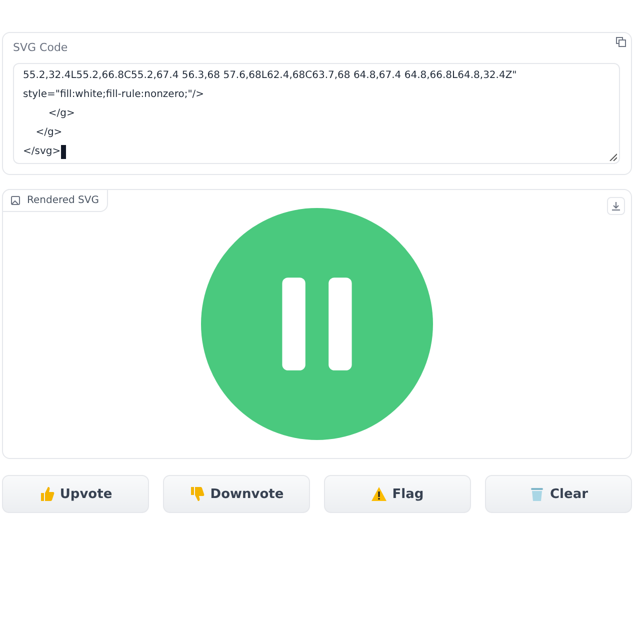 The height and width of the screenshot is (640, 640). I want to click on vote-button: Flag, so click(397, 494).